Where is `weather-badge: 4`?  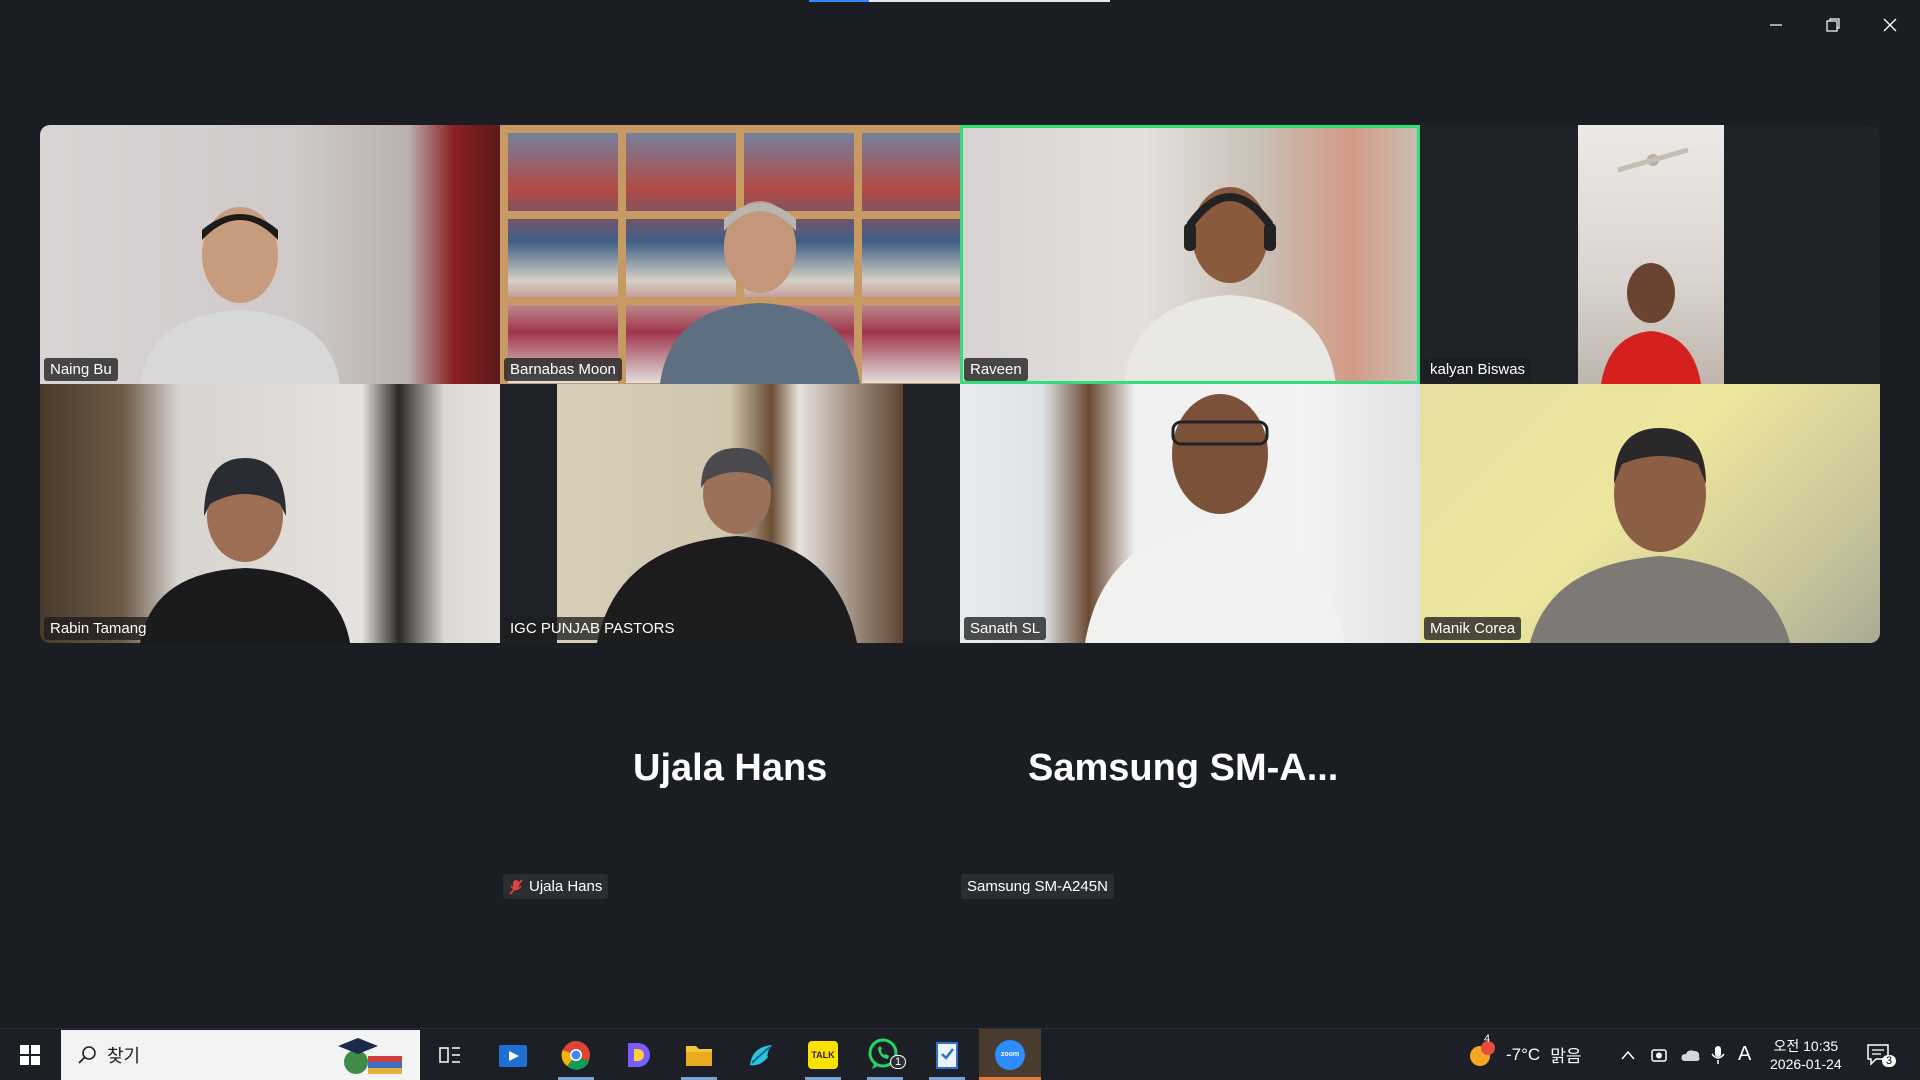
weather-badge: 4 is located at coordinates (1487, 1039).